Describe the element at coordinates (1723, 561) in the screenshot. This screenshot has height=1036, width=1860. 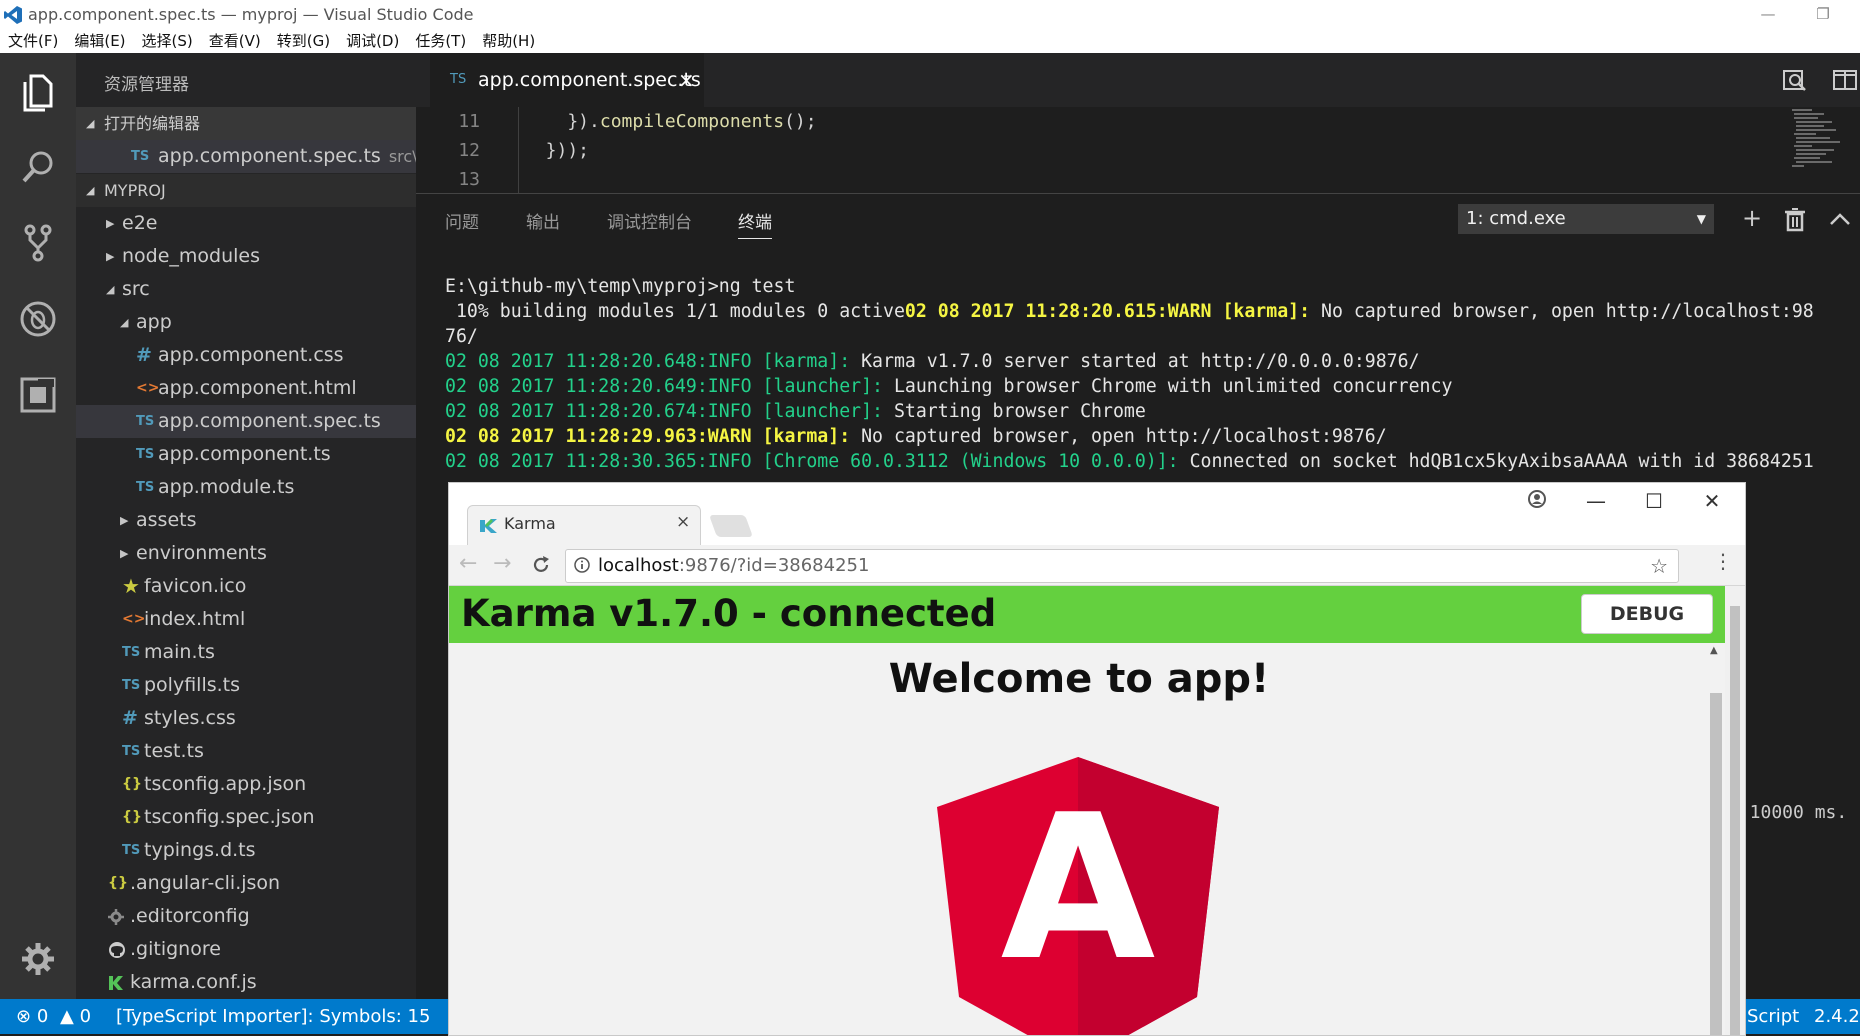
I see `browser-menu-icon: ⋮` at that location.